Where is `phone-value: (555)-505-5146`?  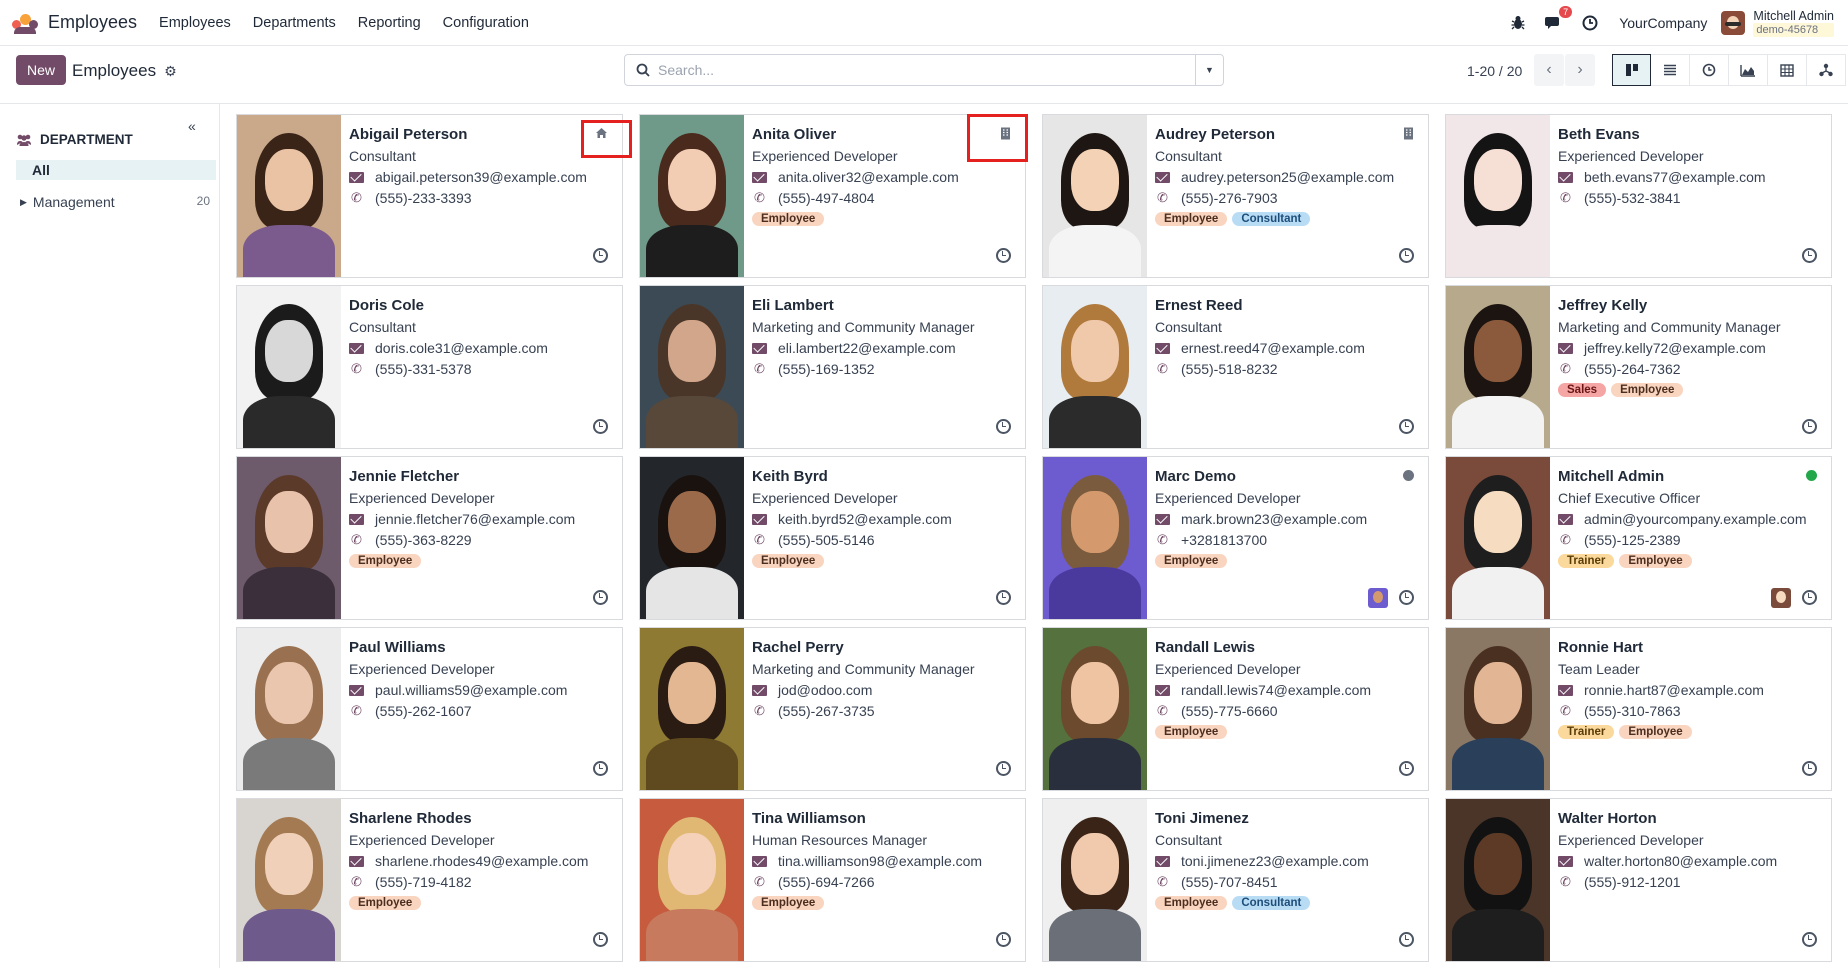
phone-value: (555)-505-5146 is located at coordinates (826, 540).